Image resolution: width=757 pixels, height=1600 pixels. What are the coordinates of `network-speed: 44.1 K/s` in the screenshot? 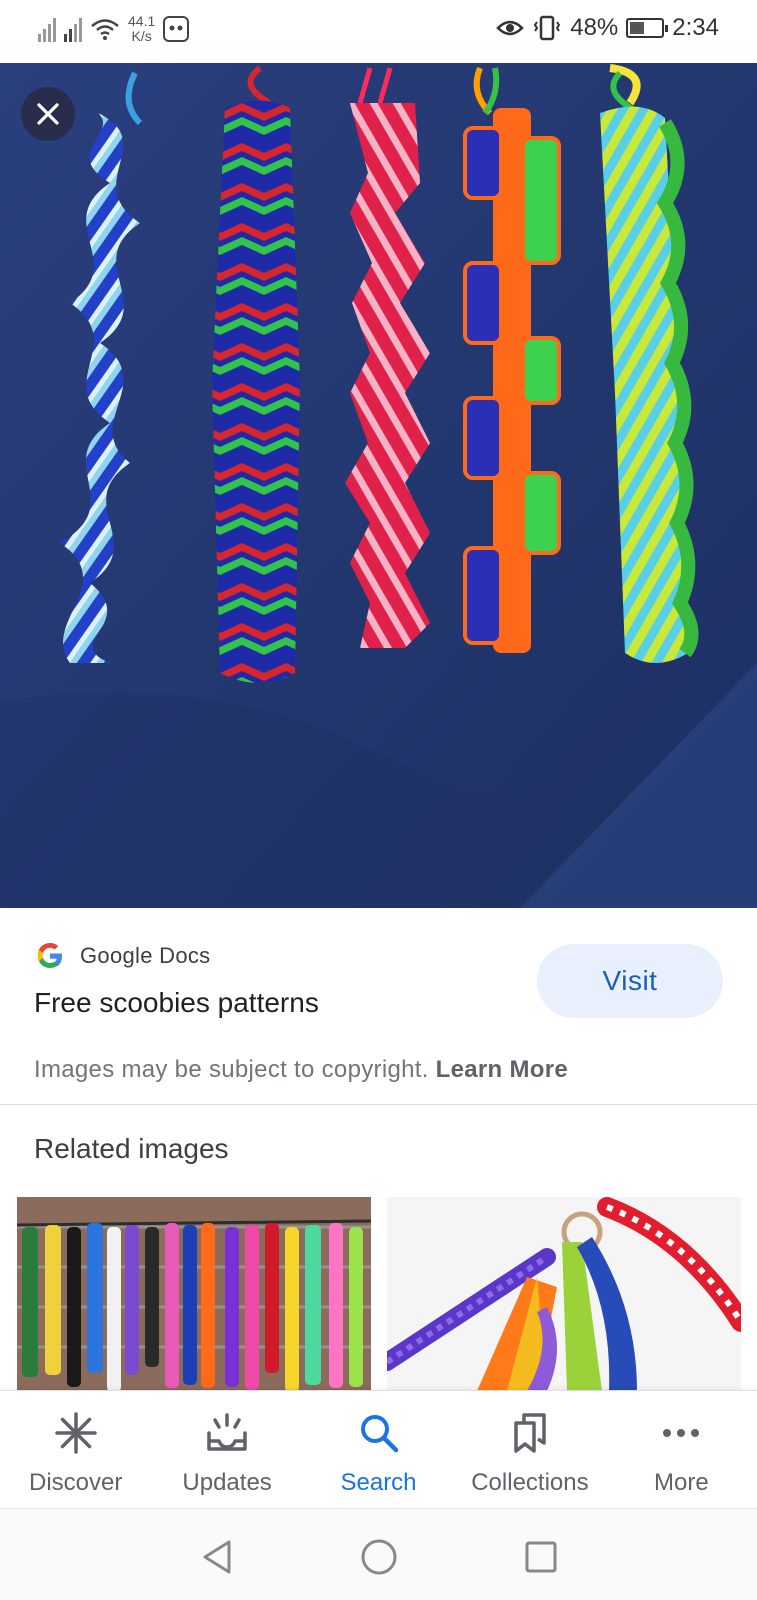 It's located at (141, 29).